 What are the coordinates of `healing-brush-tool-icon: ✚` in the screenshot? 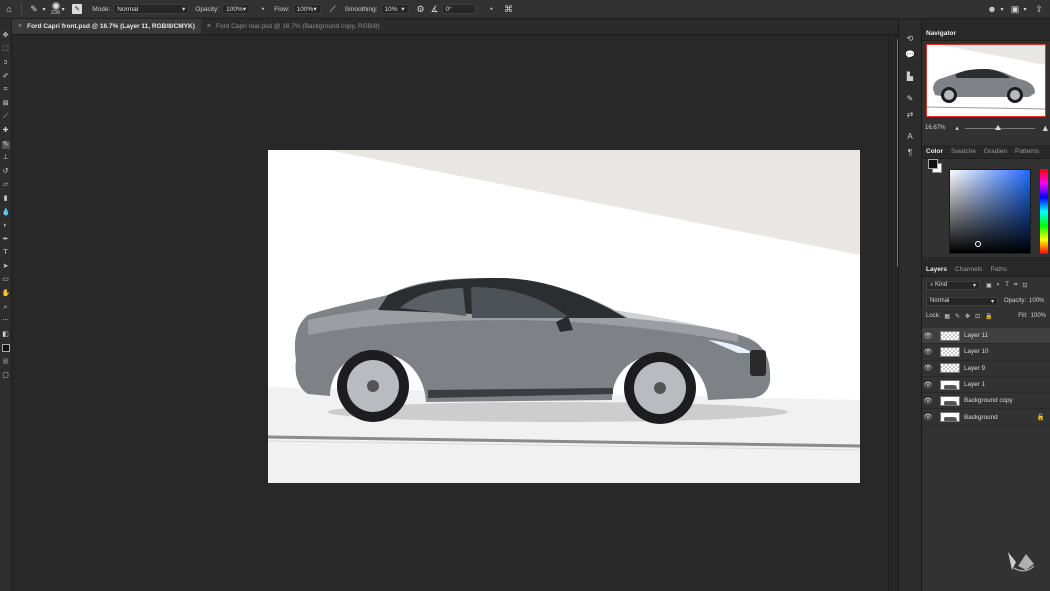 It's located at (6, 131).